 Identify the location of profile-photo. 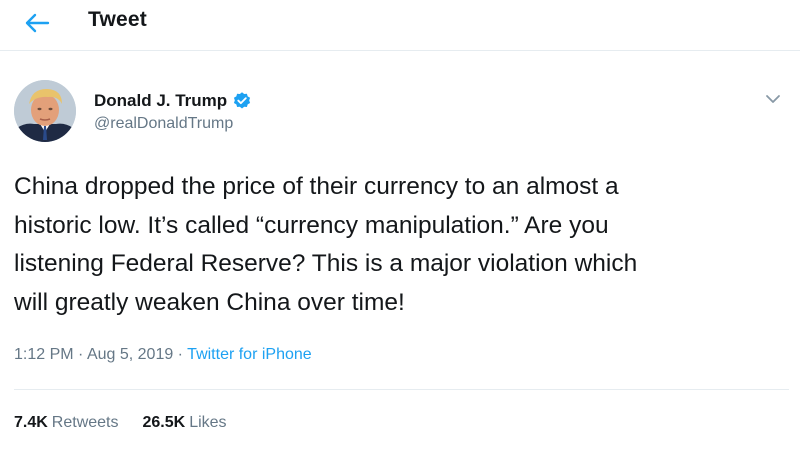
(45, 111).